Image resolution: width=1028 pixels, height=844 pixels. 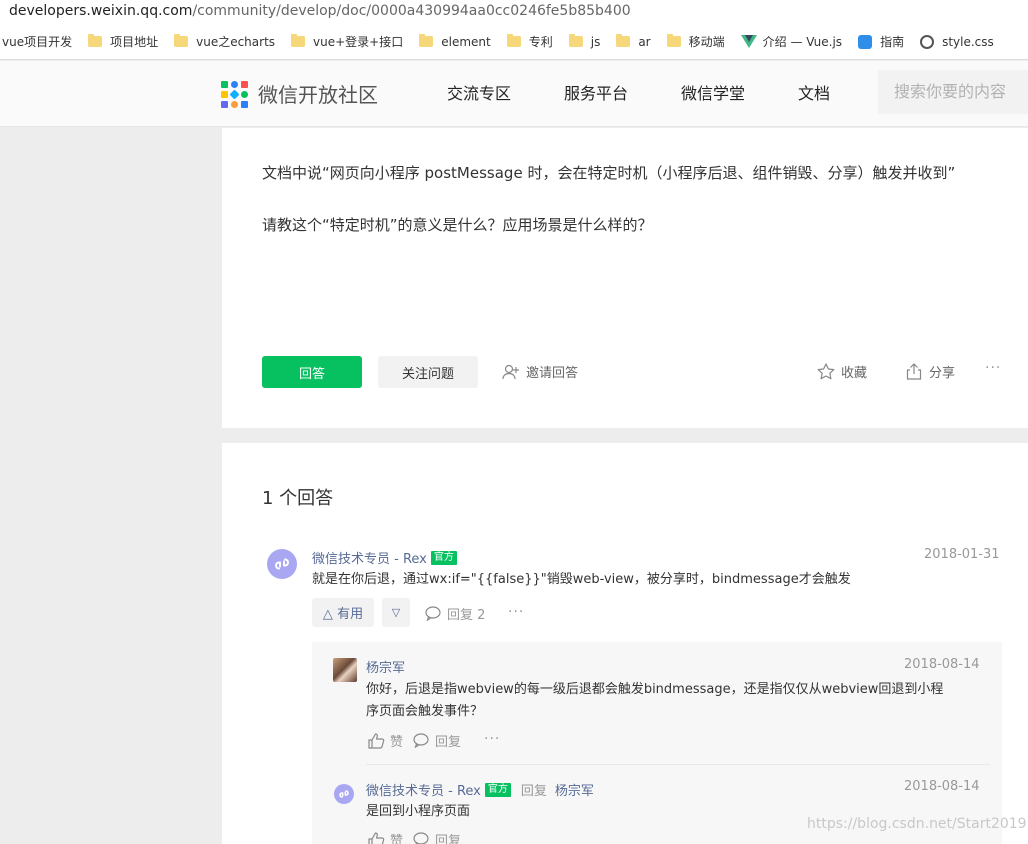 I want to click on vue-icon, so click(x=748, y=41).